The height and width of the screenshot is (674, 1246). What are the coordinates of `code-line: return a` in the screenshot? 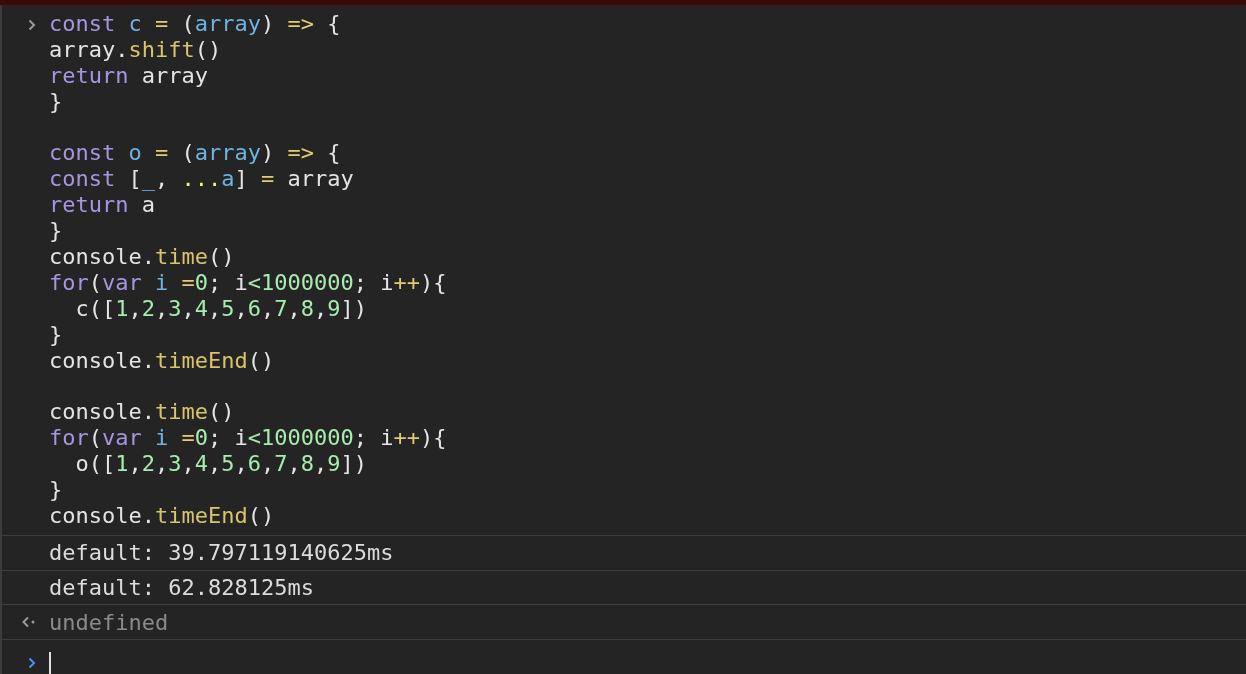 It's located at (102, 205).